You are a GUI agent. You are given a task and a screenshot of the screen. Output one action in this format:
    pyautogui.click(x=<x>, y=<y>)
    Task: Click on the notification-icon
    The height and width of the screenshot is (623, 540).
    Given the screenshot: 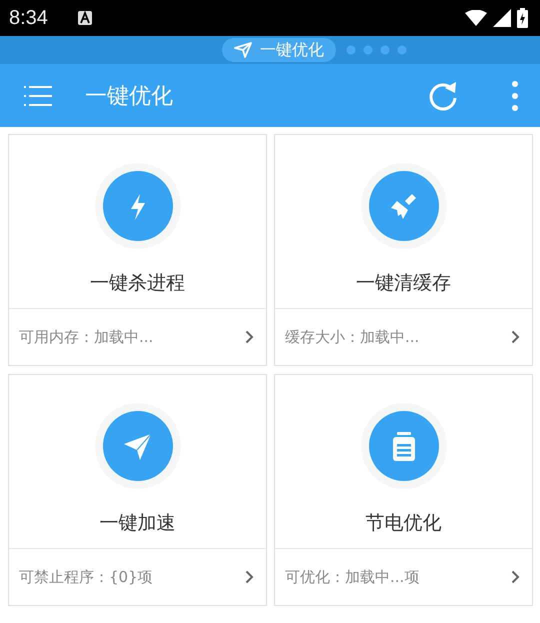 What is the action you would take?
    pyautogui.click(x=85, y=18)
    